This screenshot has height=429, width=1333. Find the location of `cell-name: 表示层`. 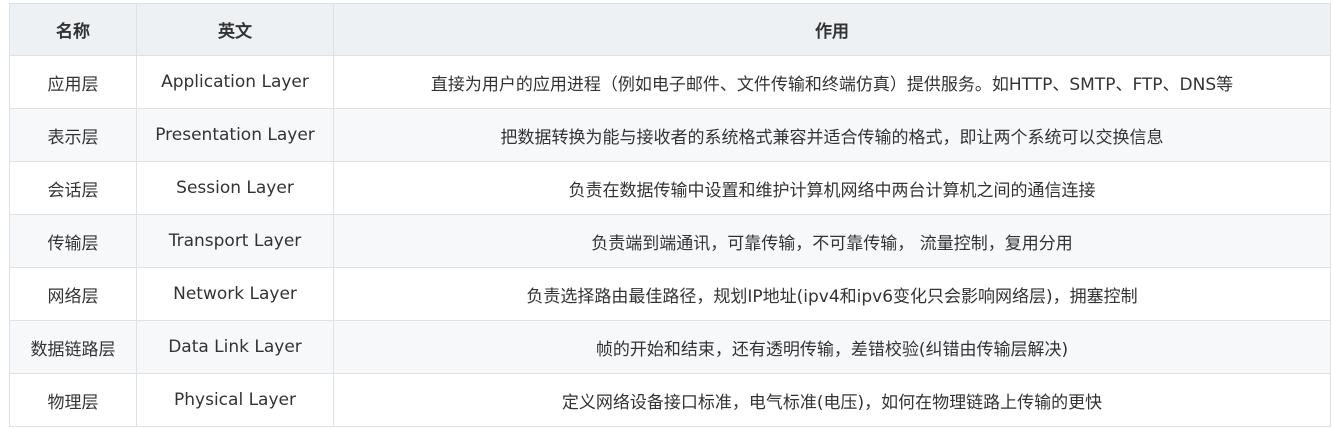

cell-name: 表示层 is located at coordinates (73, 135).